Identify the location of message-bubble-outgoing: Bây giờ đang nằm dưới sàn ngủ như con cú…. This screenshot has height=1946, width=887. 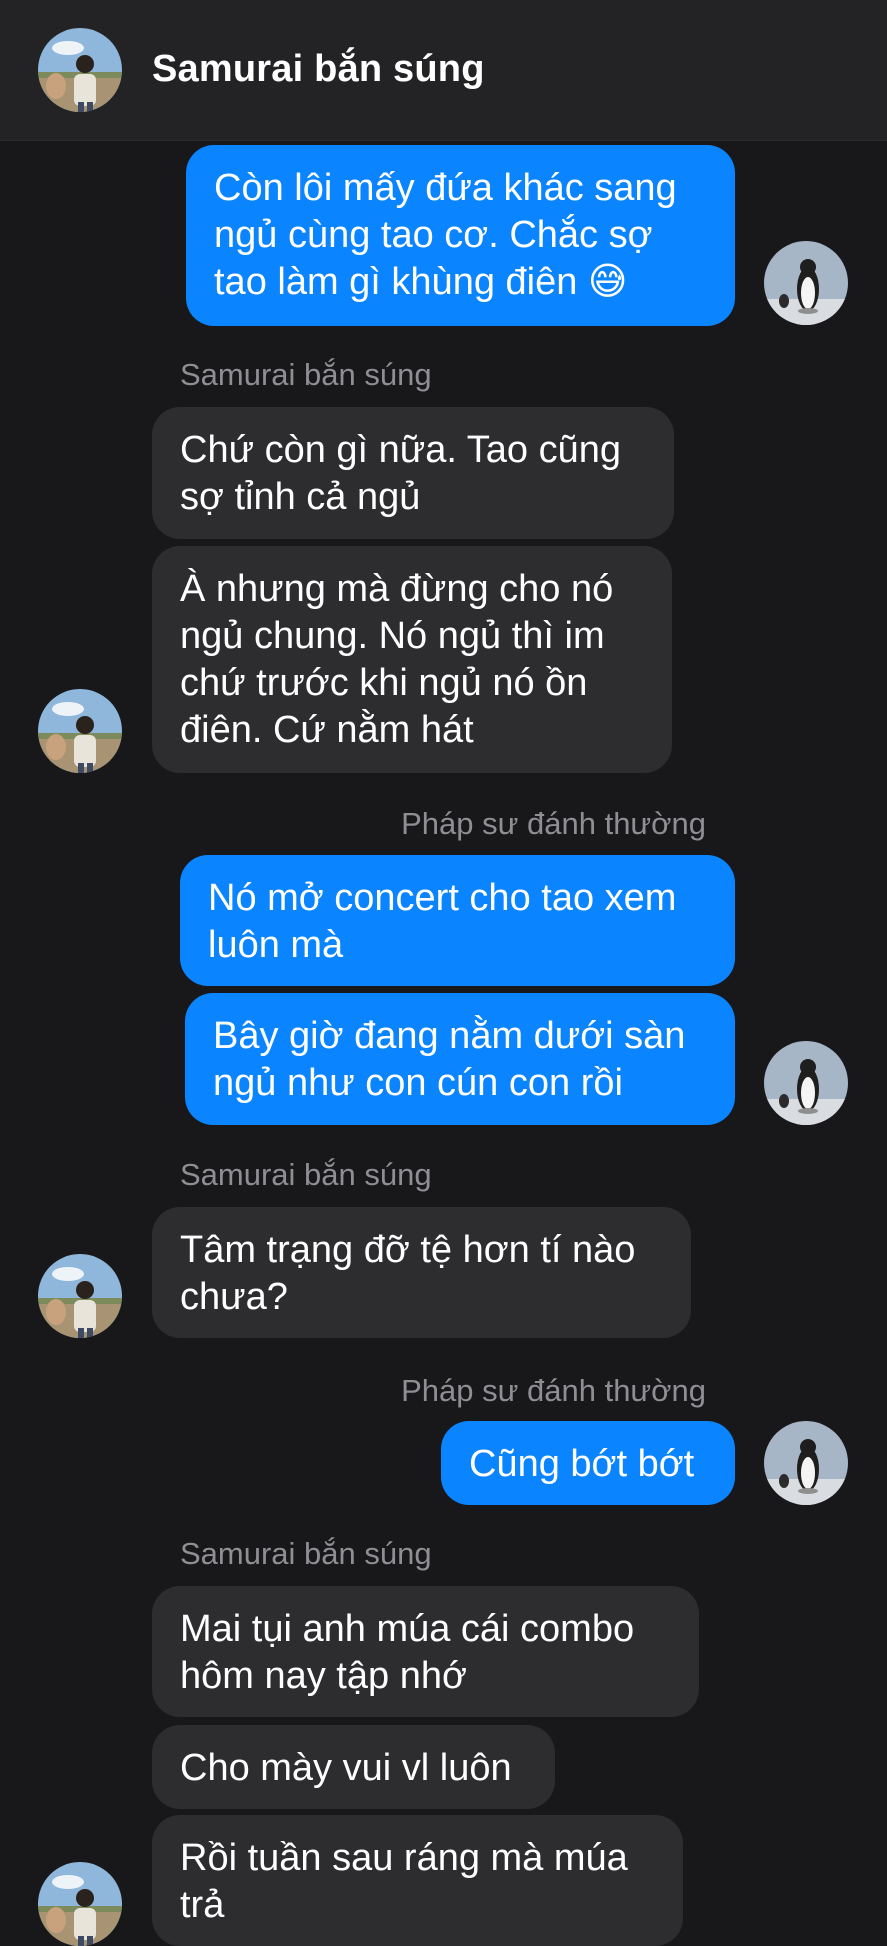
(460, 1059).